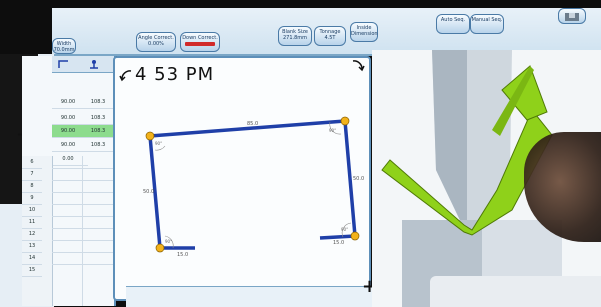 The image size is (601, 307). I want to click on table-row-selected: 90.00 108.3, so click(83, 131).